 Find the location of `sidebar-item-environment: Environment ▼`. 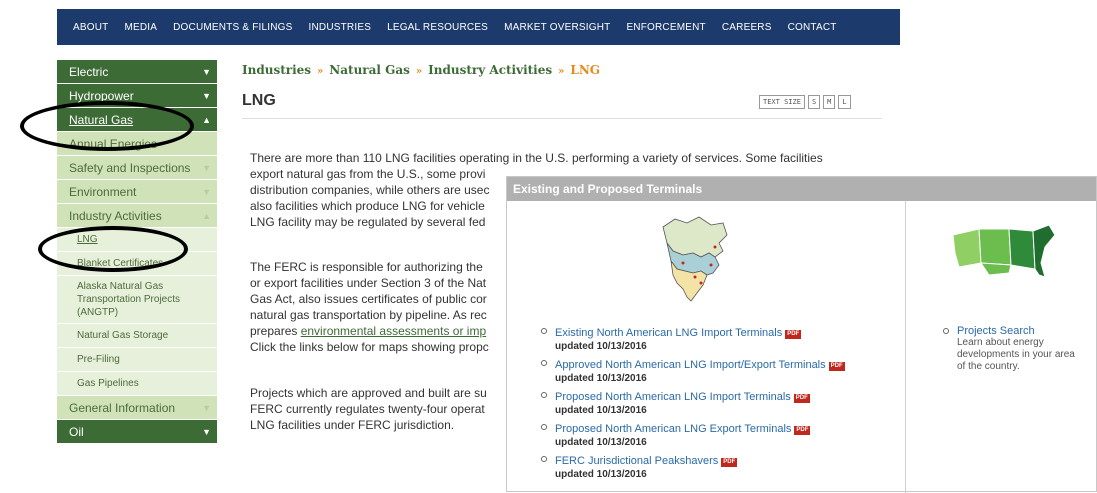

sidebar-item-environment: Environment ▼ is located at coordinates (137, 192).